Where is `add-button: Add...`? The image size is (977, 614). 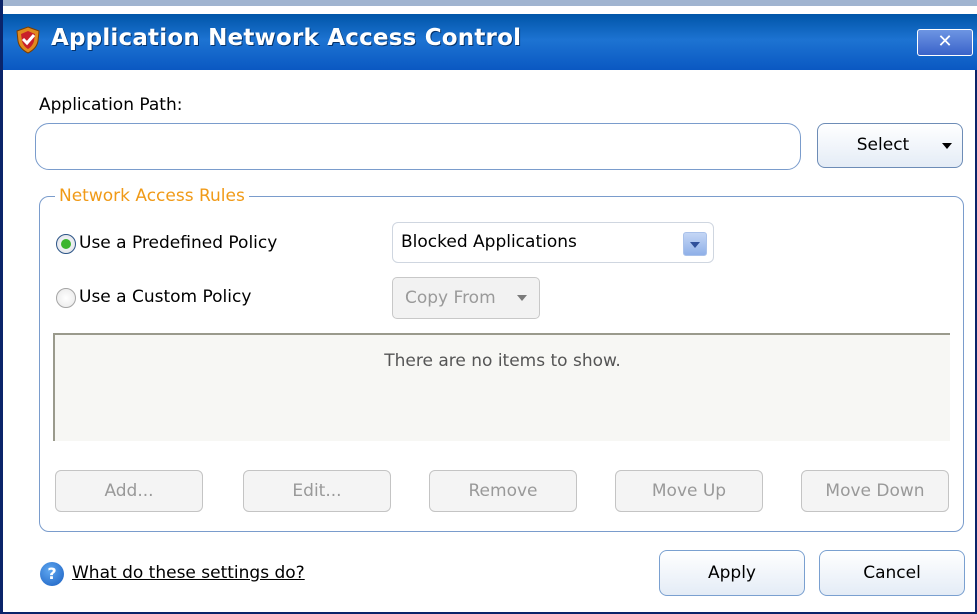 add-button: Add... is located at coordinates (129, 491).